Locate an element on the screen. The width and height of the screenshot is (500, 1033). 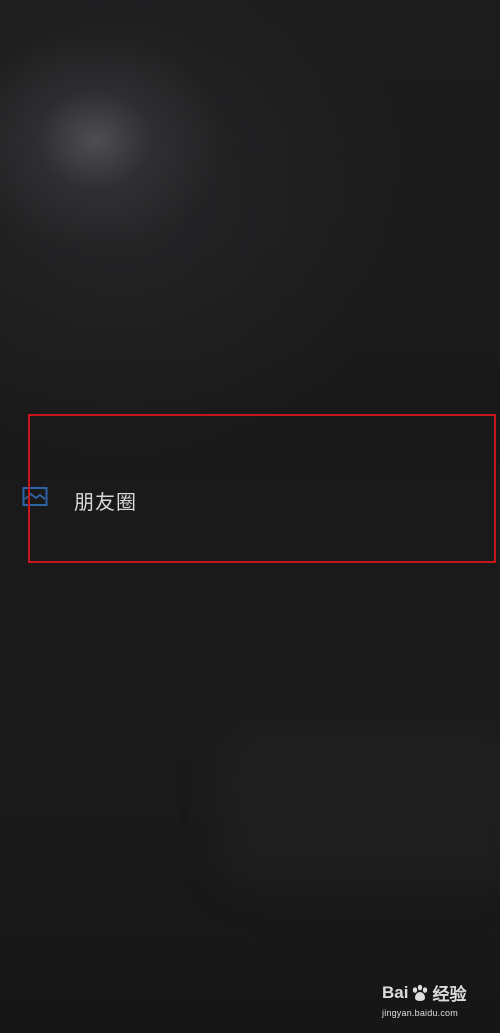
paw-icon is located at coordinates (420, 993).